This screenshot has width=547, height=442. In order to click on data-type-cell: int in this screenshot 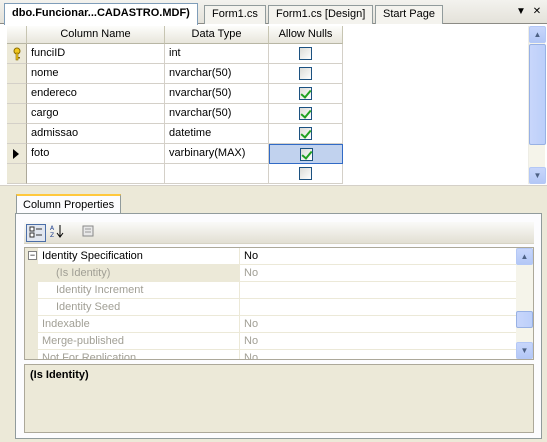, I will do `click(217, 54)`.